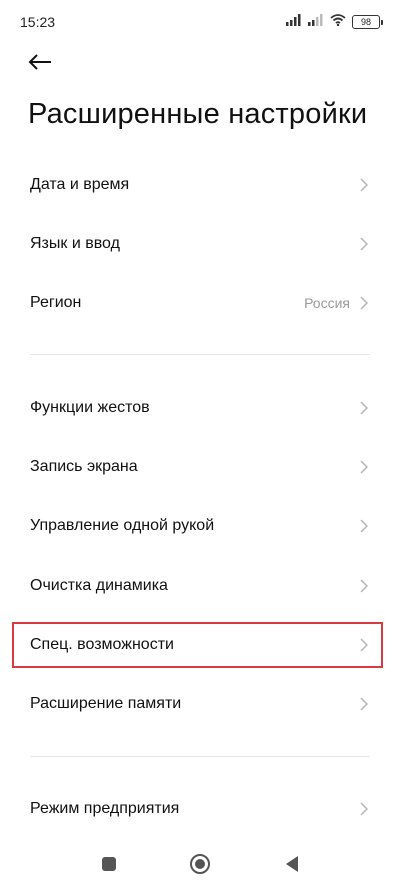 This screenshot has width=400, height=889. Describe the element at coordinates (102, 644) in the screenshot. I see `item-label: Спец. возможности` at that location.